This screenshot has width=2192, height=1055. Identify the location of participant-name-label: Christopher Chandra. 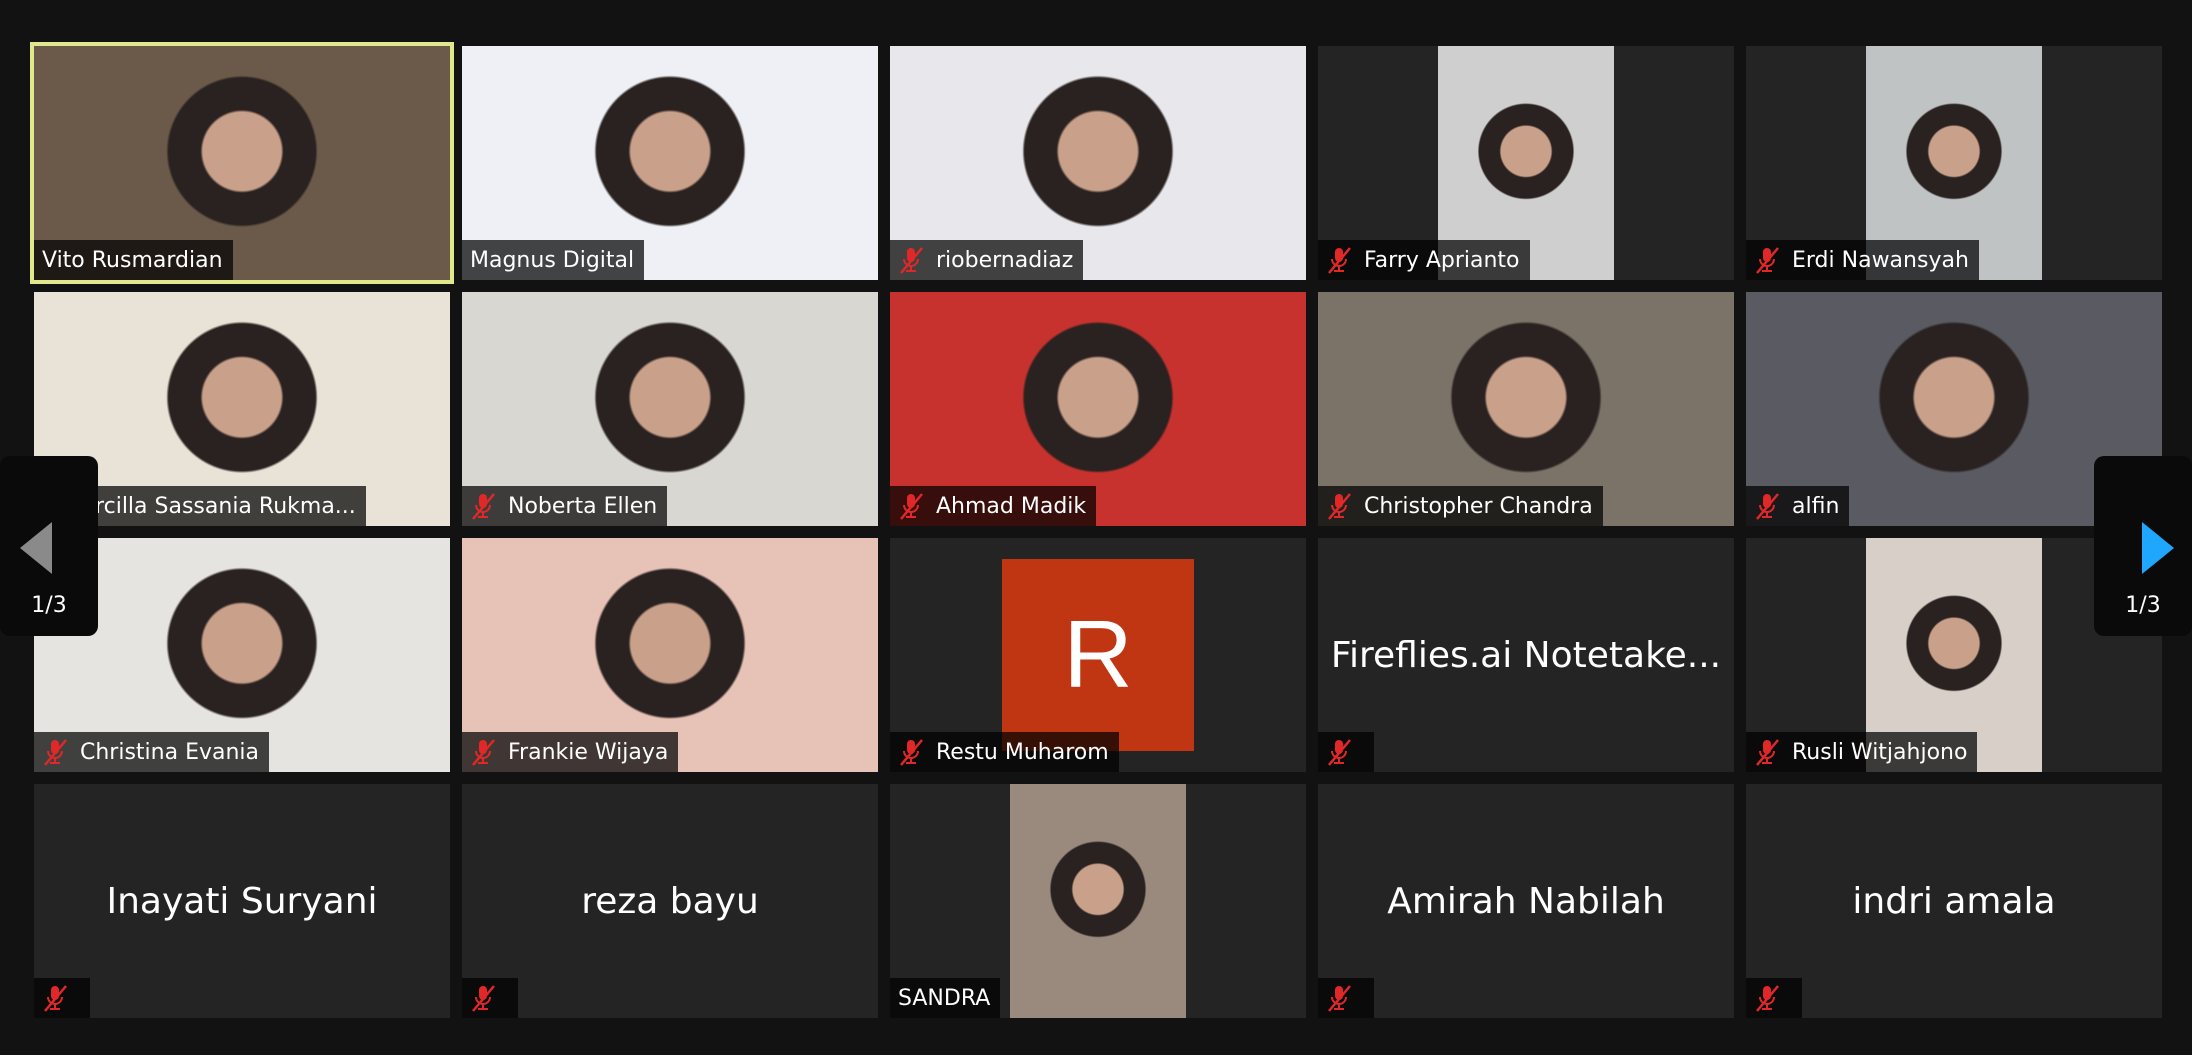
(1460, 506).